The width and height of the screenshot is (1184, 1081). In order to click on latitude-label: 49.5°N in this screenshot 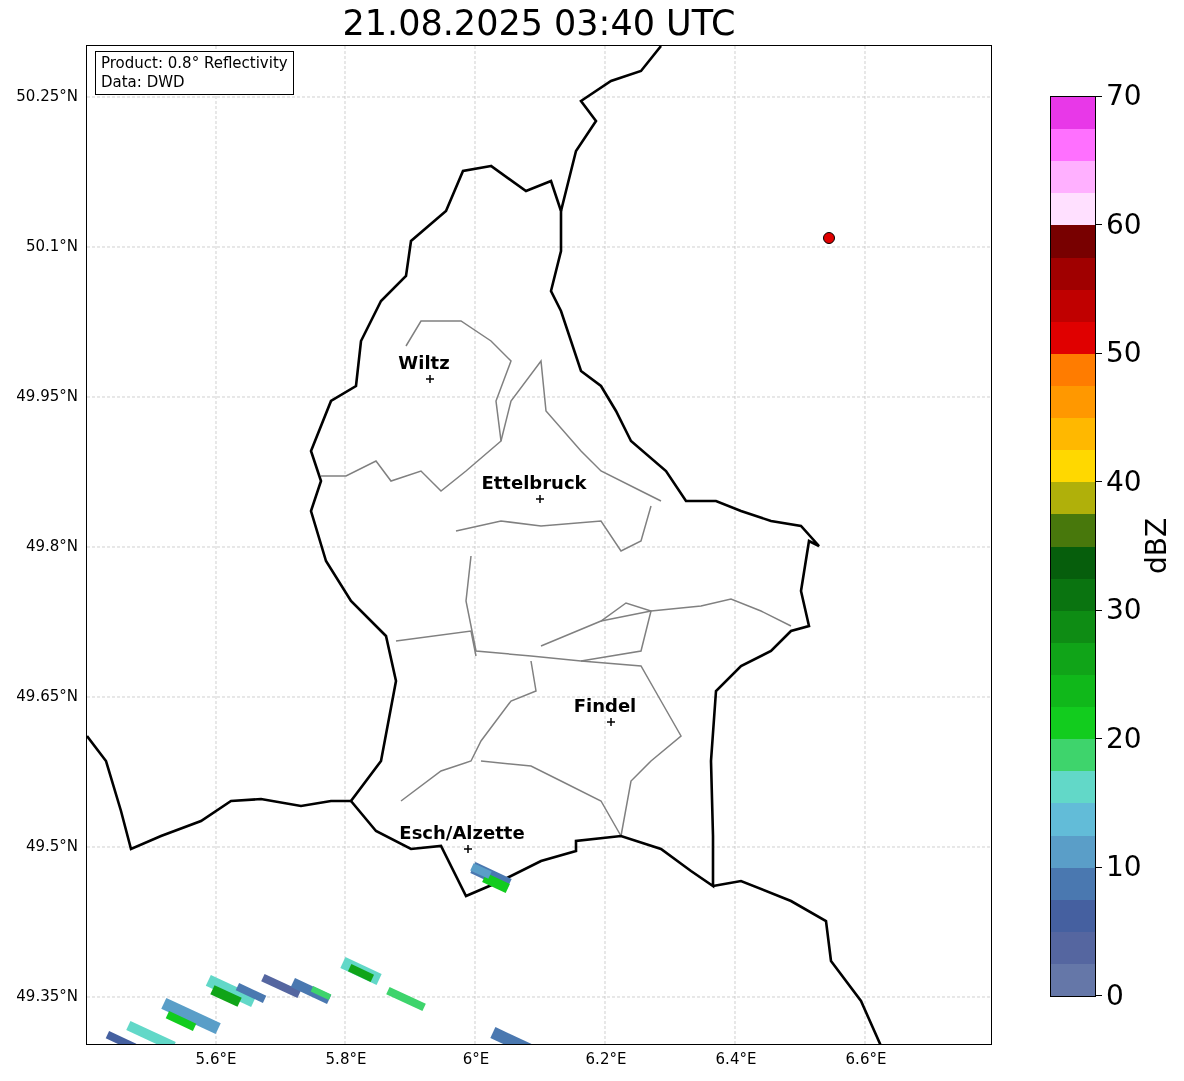, I will do `click(51, 846)`.